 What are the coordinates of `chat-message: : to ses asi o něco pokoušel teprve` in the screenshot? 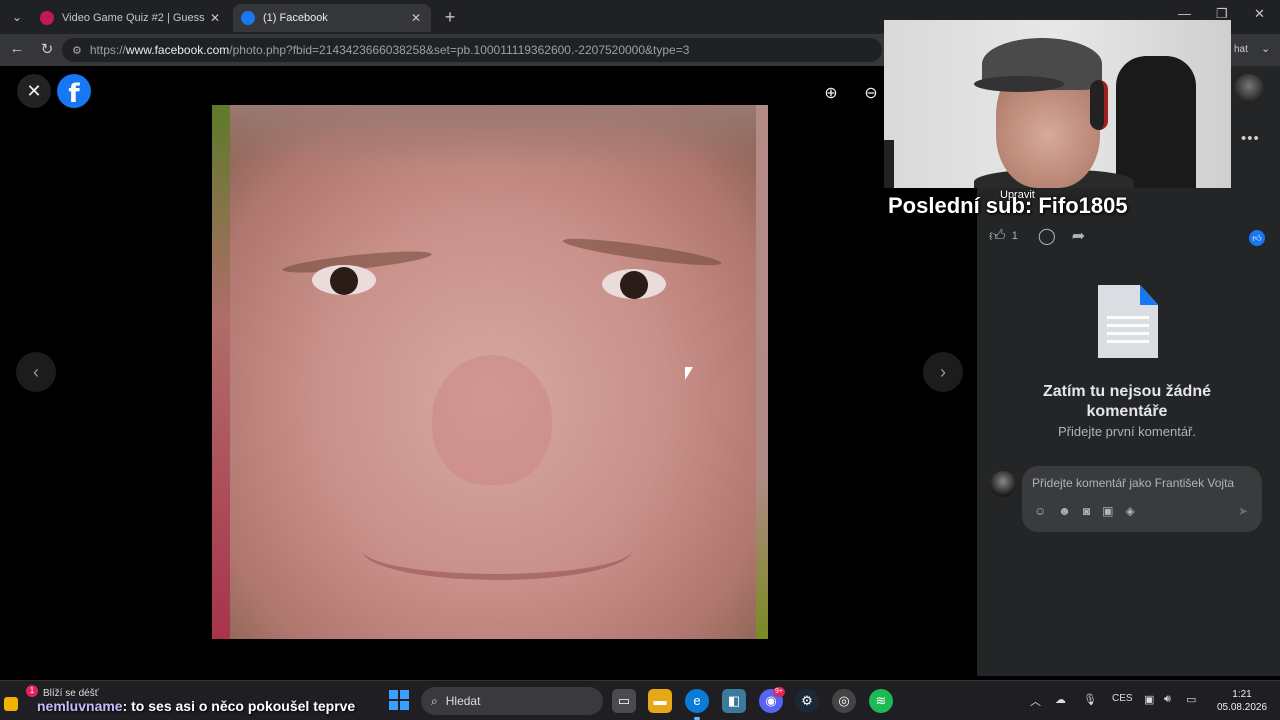 It's located at (239, 706).